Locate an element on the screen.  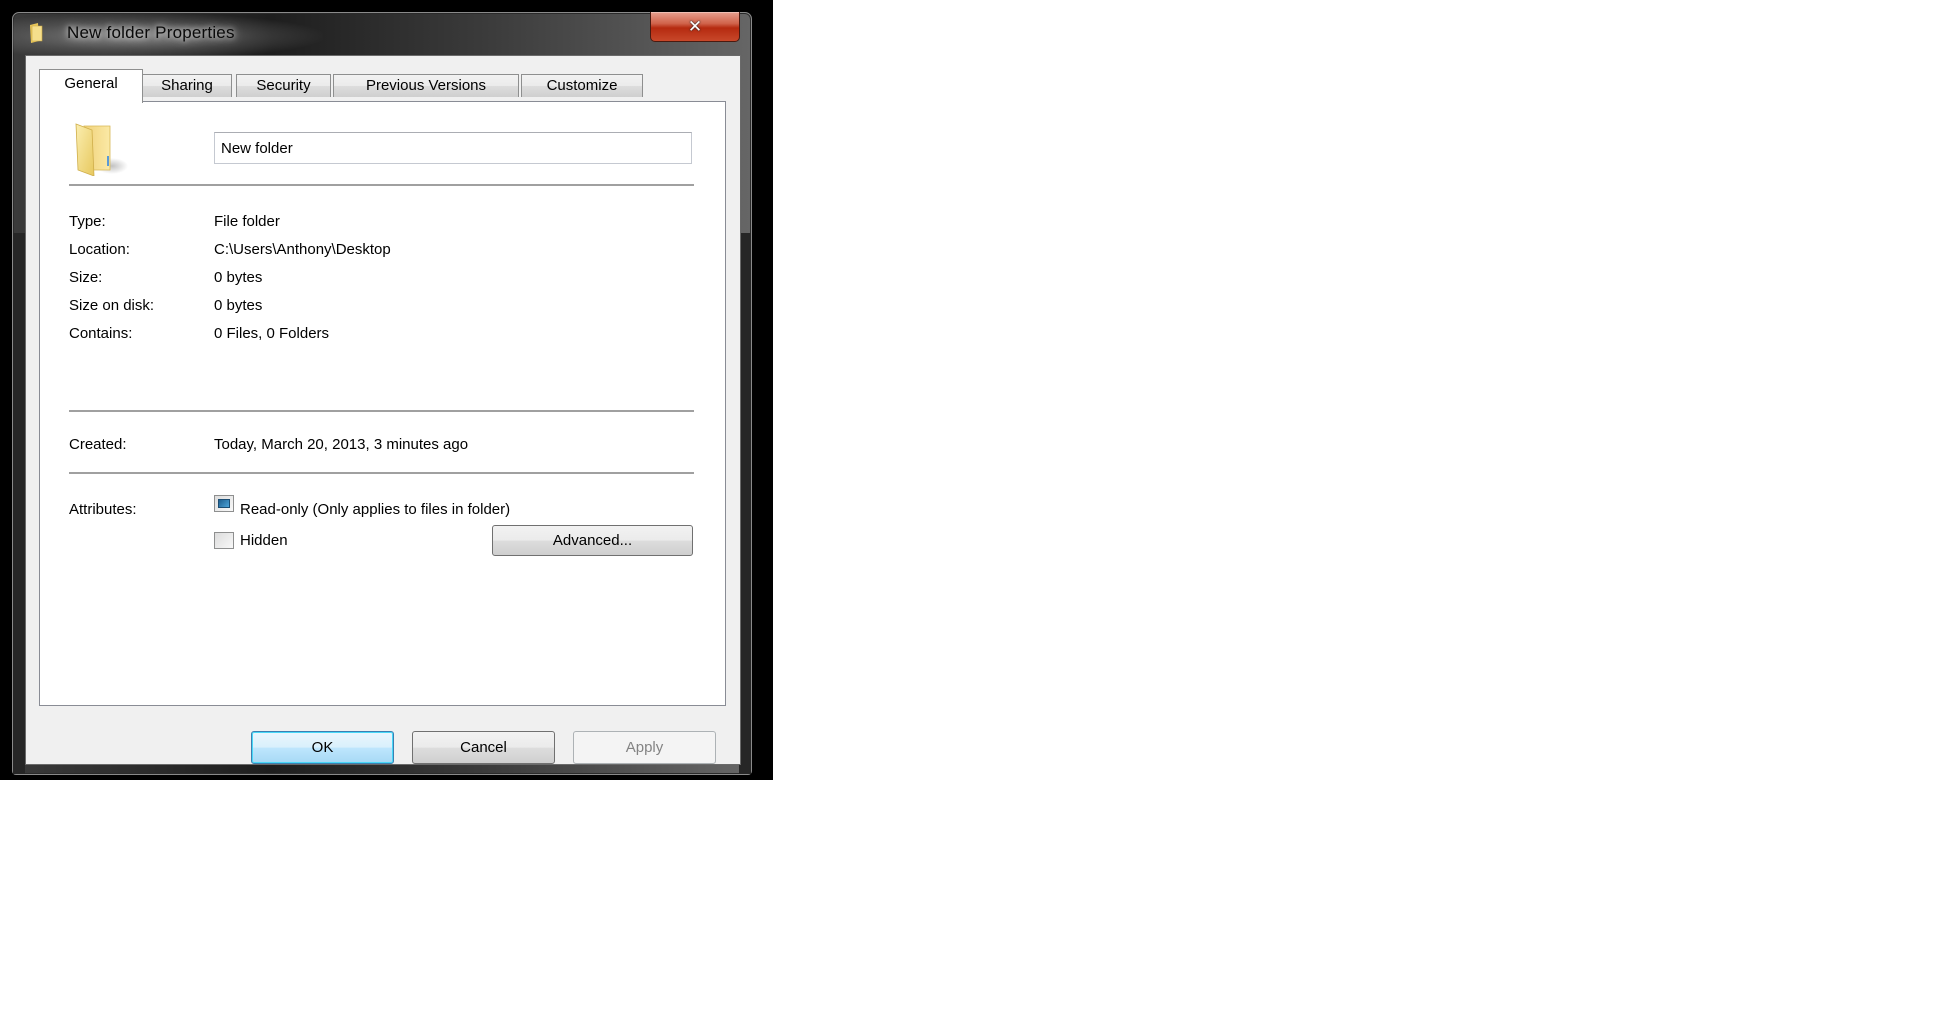
location-label: Location: is located at coordinates (99, 249).